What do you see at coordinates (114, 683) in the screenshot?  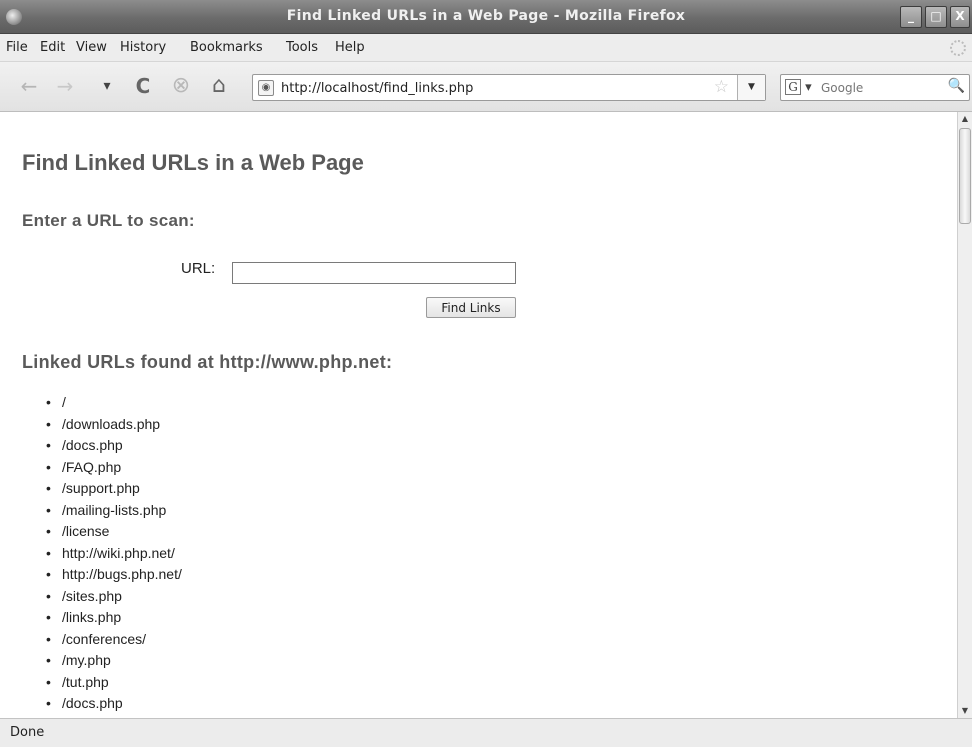 I see `list-item: /tut.php` at bounding box center [114, 683].